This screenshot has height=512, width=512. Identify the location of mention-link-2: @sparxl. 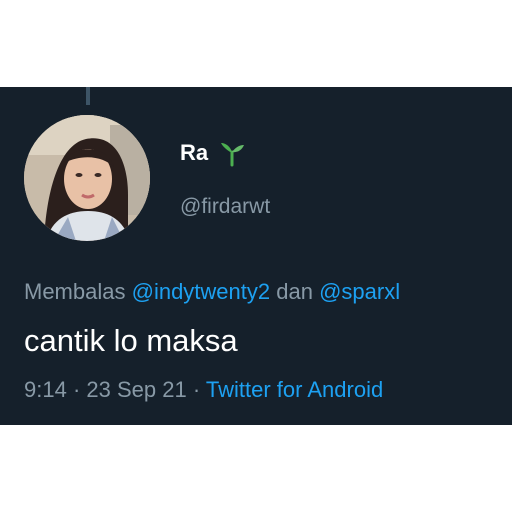
(359, 291).